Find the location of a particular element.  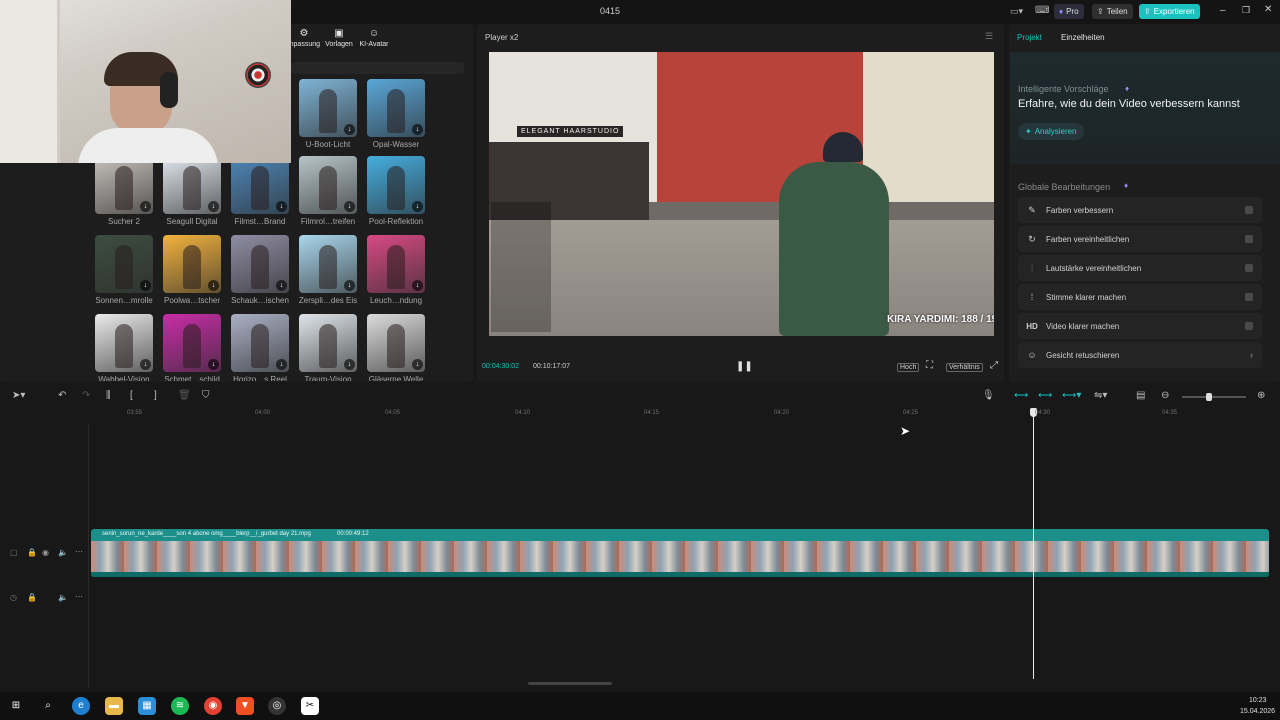

tab-ki-avatar: ☺ KI-Avatar is located at coordinates (374, 38).